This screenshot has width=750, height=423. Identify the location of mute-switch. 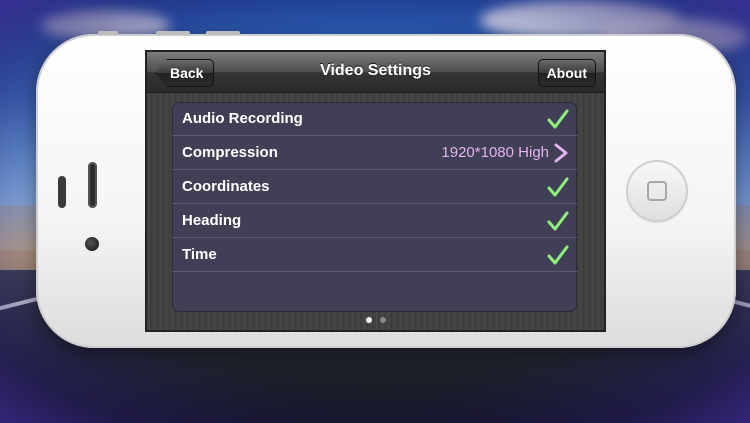
(108, 33).